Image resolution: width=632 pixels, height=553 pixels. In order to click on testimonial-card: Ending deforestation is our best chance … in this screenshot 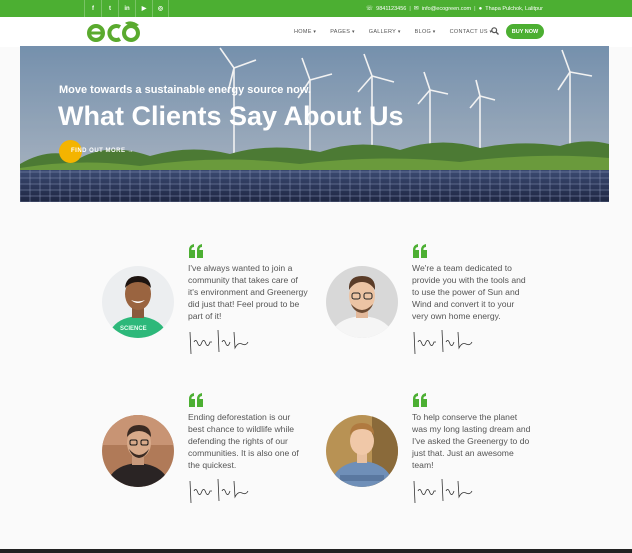, I will do `click(217, 464)`.